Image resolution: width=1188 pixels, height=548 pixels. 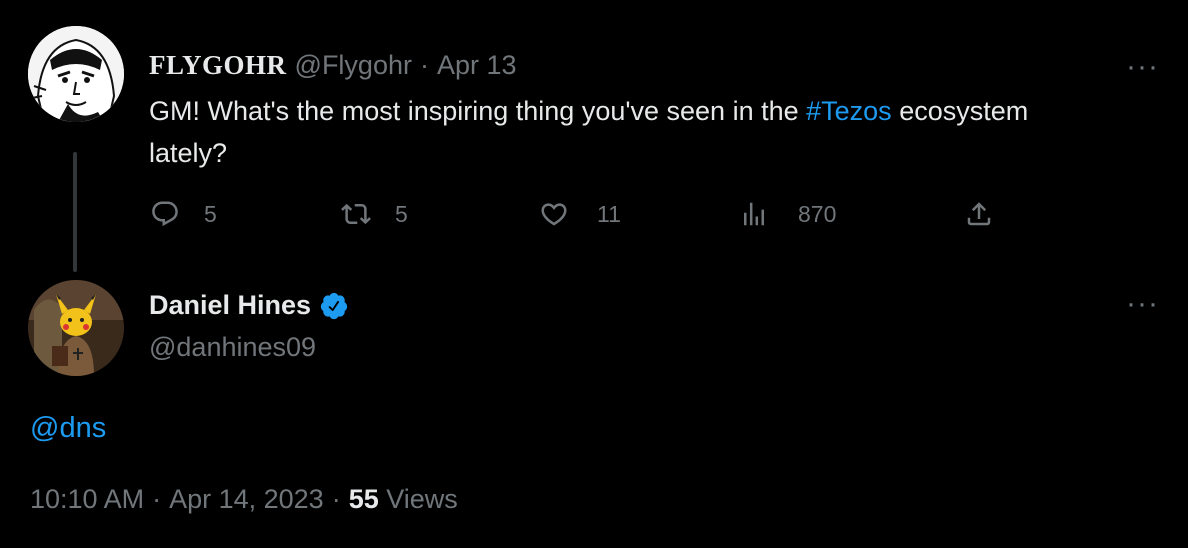 What do you see at coordinates (960, 111) in the screenshot?
I see `tweet-text-part: ecosystem` at bounding box center [960, 111].